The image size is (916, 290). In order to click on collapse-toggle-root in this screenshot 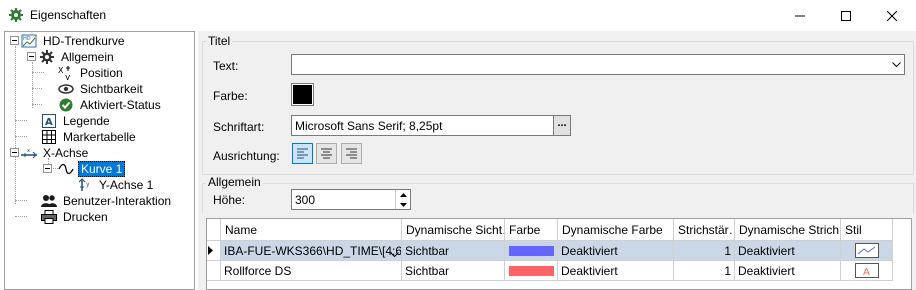, I will do `click(14, 40)`.